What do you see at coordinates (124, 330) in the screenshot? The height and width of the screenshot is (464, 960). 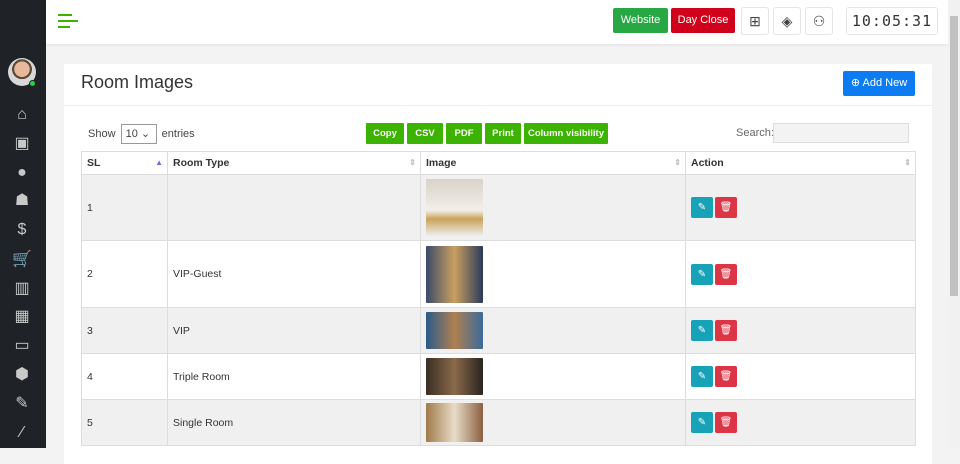 I see `sl-cell: 3` at bounding box center [124, 330].